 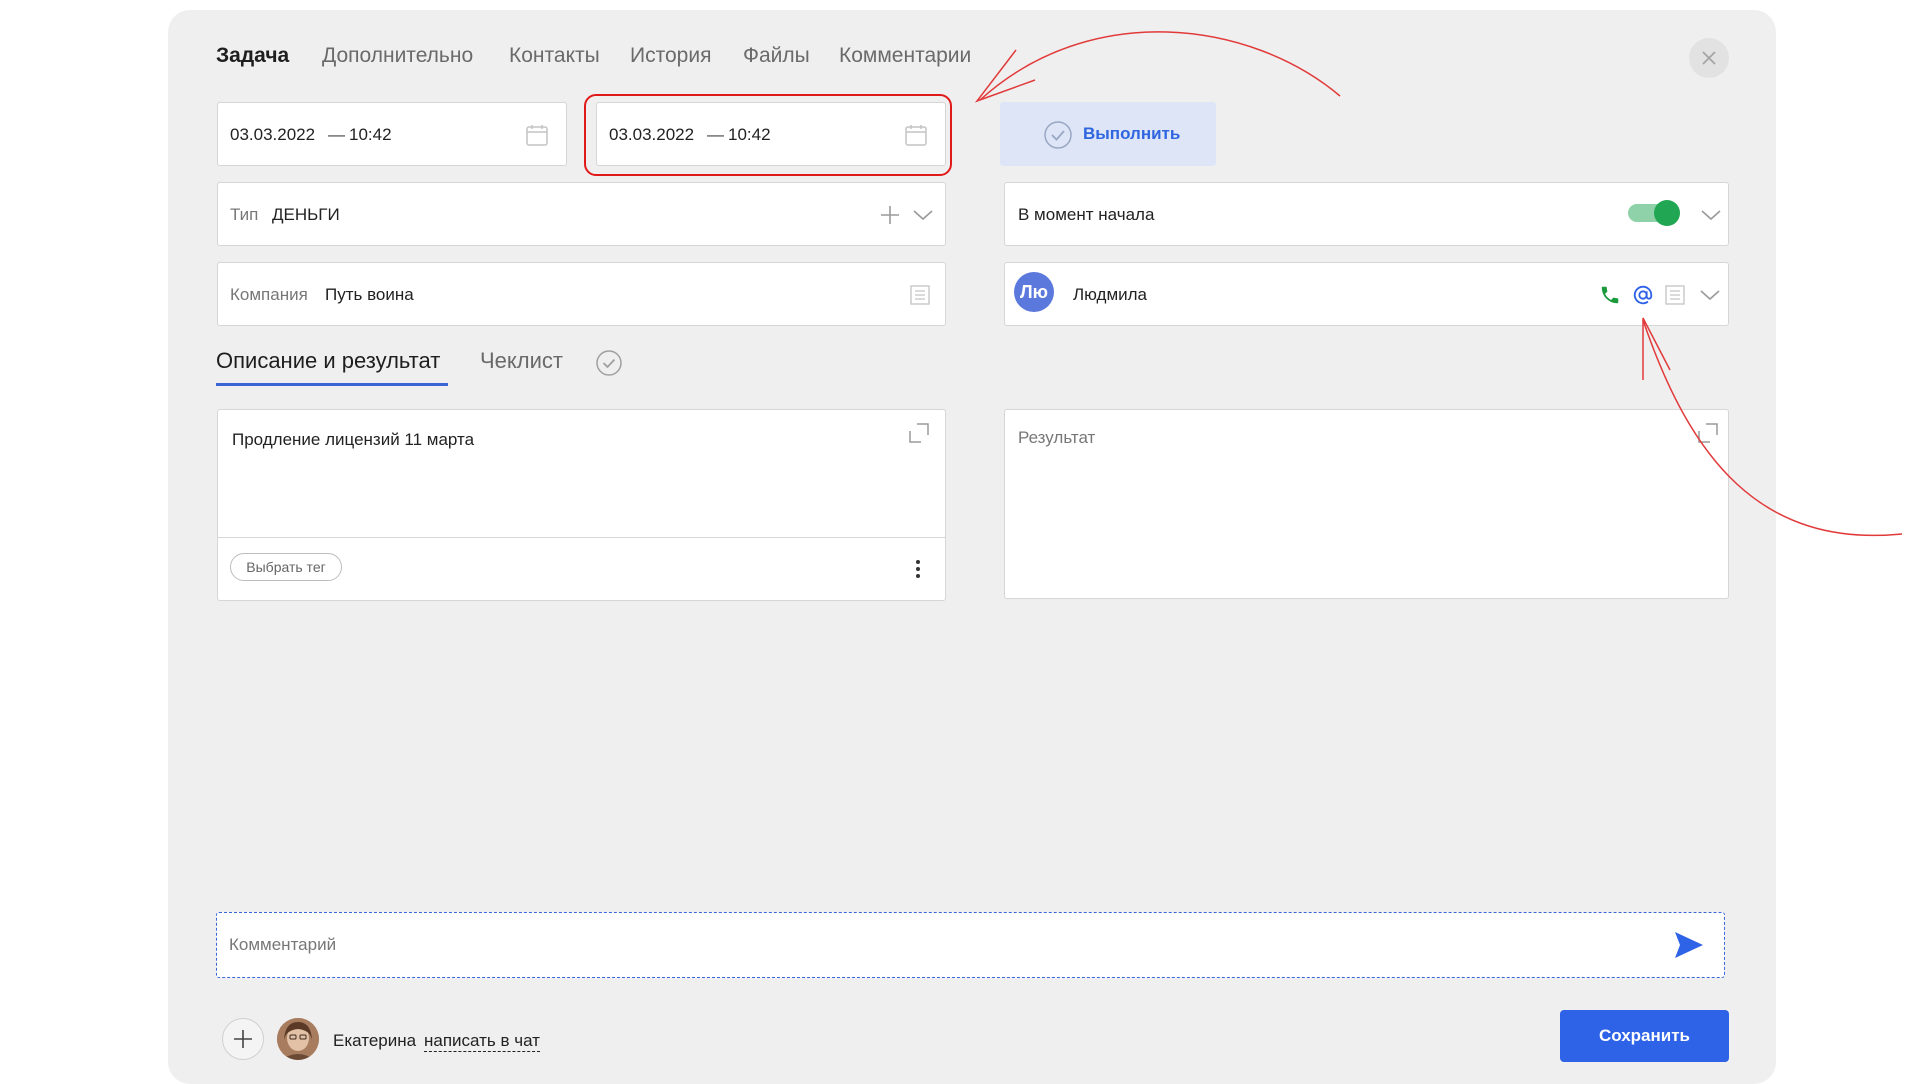 What do you see at coordinates (1366, 214) in the screenshot?
I see `reminder-field: В момент начала` at bounding box center [1366, 214].